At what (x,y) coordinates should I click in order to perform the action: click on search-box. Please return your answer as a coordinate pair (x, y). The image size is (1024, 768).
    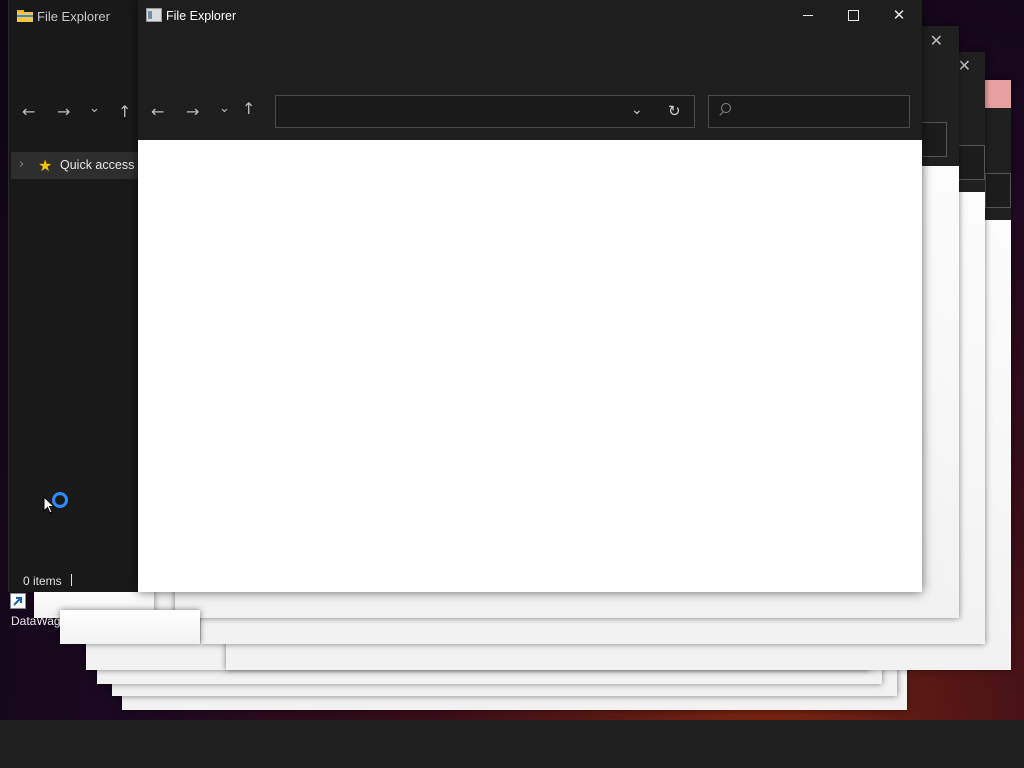
    Looking at the image, I should click on (809, 111).